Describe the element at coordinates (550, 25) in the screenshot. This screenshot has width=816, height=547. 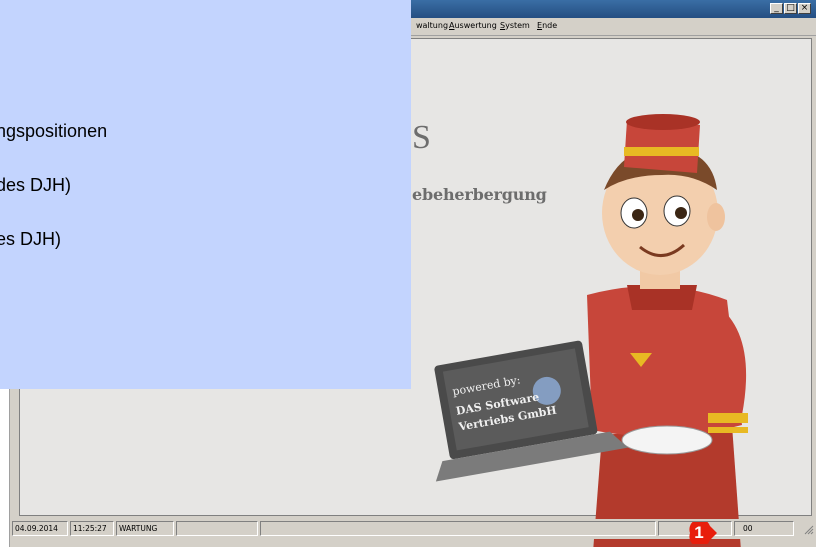
I see `menu-ende-label: nde` at that location.